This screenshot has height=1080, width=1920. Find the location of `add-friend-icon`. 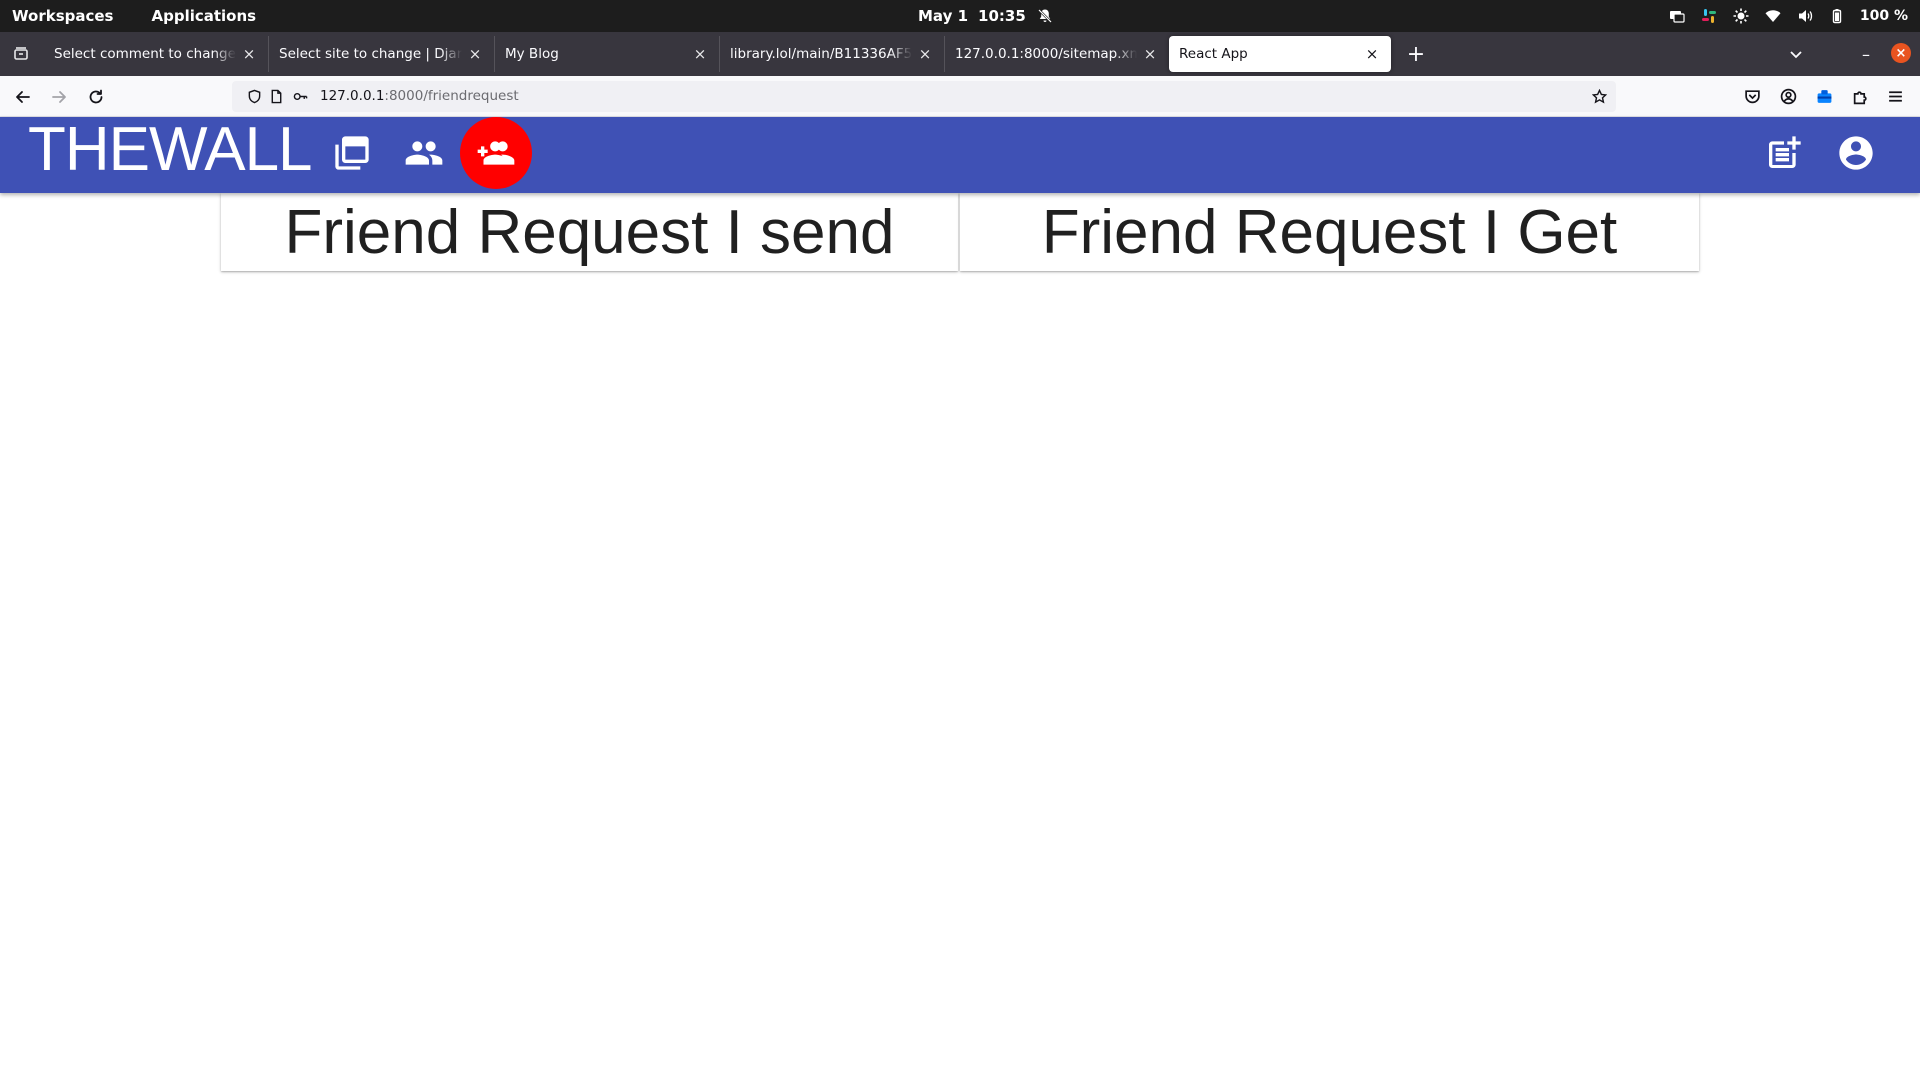

add-friend-icon is located at coordinates (496, 153).